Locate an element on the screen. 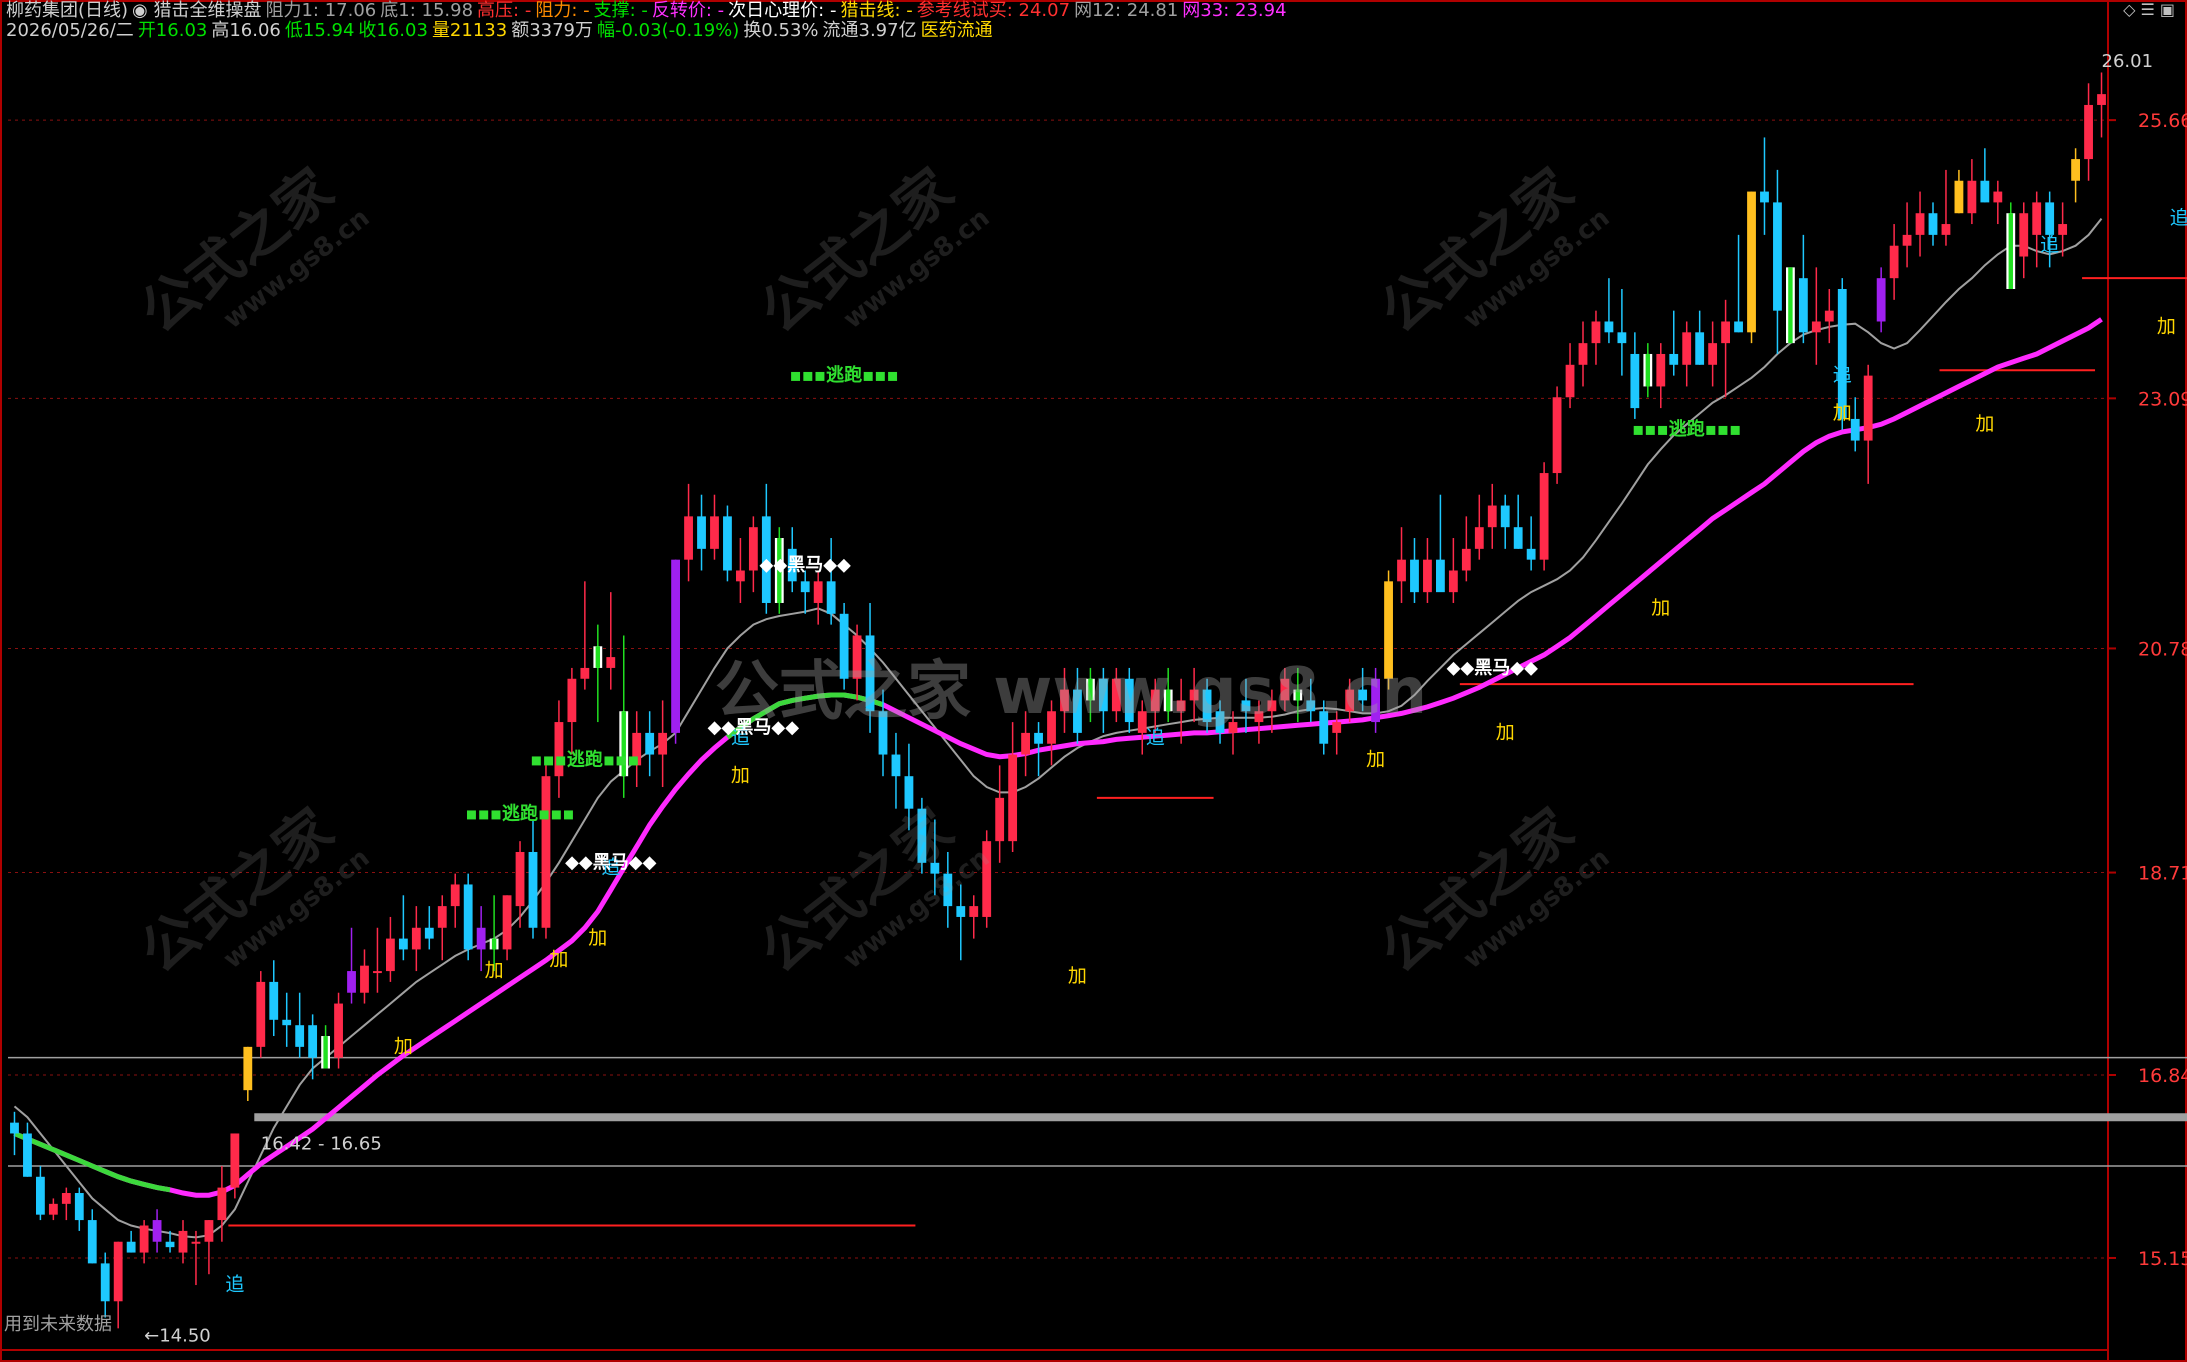  chase-label: 追 is located at coordinates (2049, 245).